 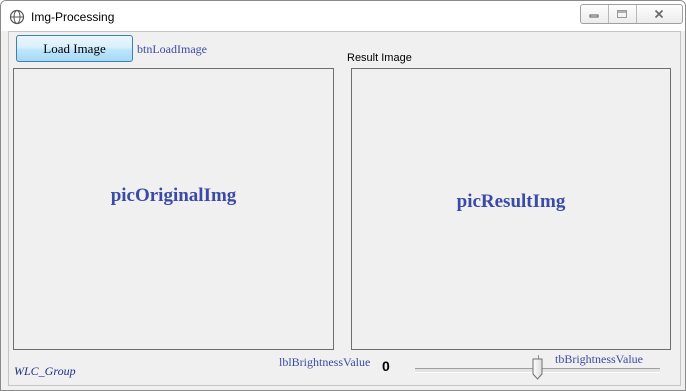 I want to click on brightness-label-name: lblBrightnessValue, so click(x=325, y=362).